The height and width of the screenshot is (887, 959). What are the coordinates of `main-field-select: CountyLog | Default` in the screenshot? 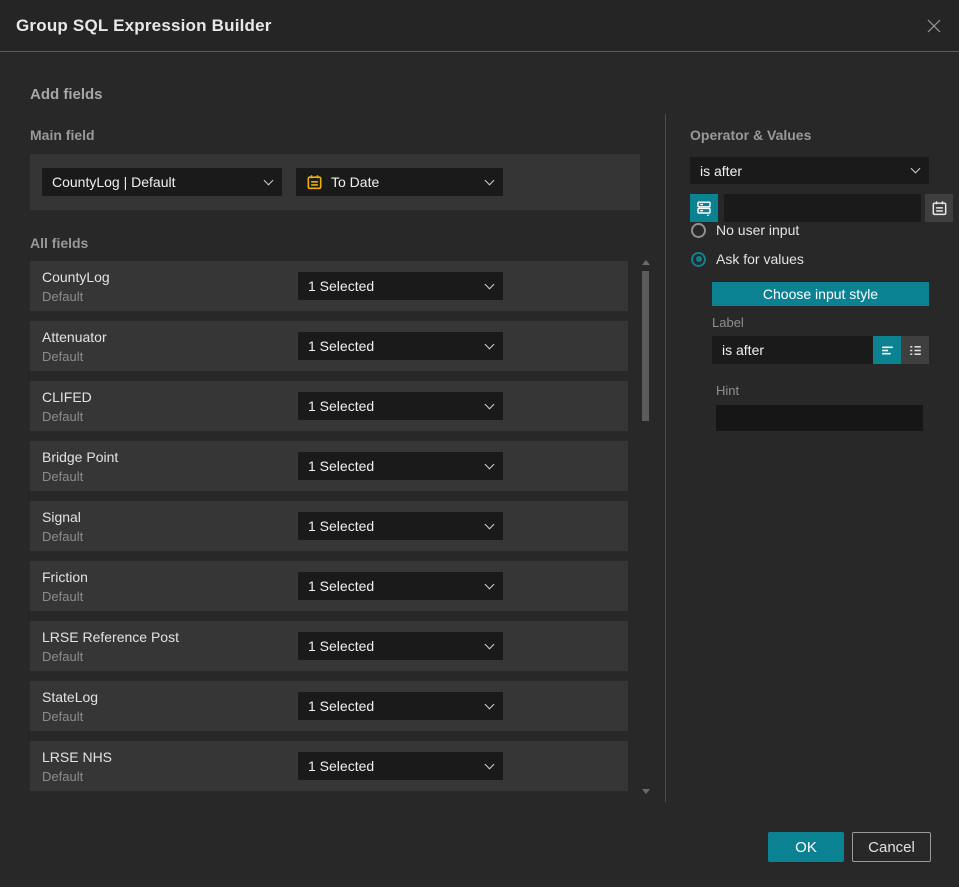 It's located at (162, 182).